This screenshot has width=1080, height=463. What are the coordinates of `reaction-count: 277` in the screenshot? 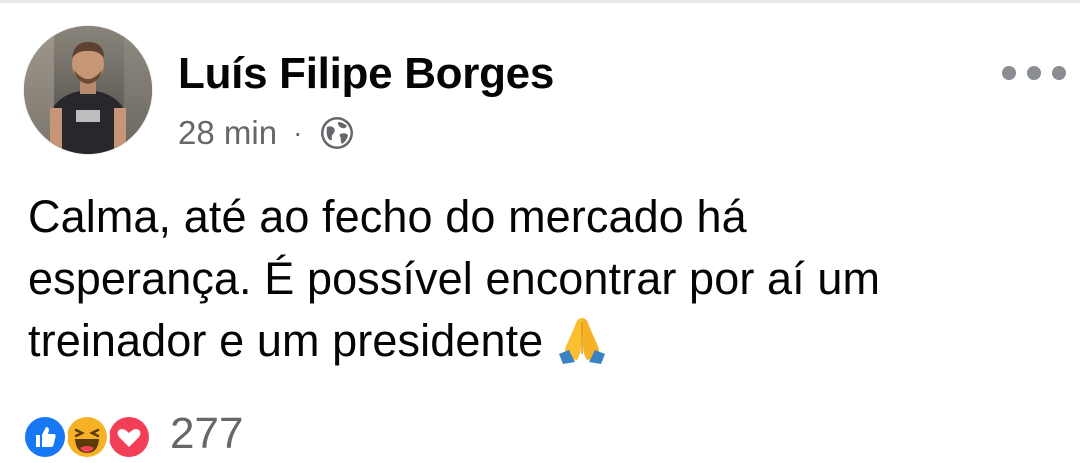 It's located at (206, 434).